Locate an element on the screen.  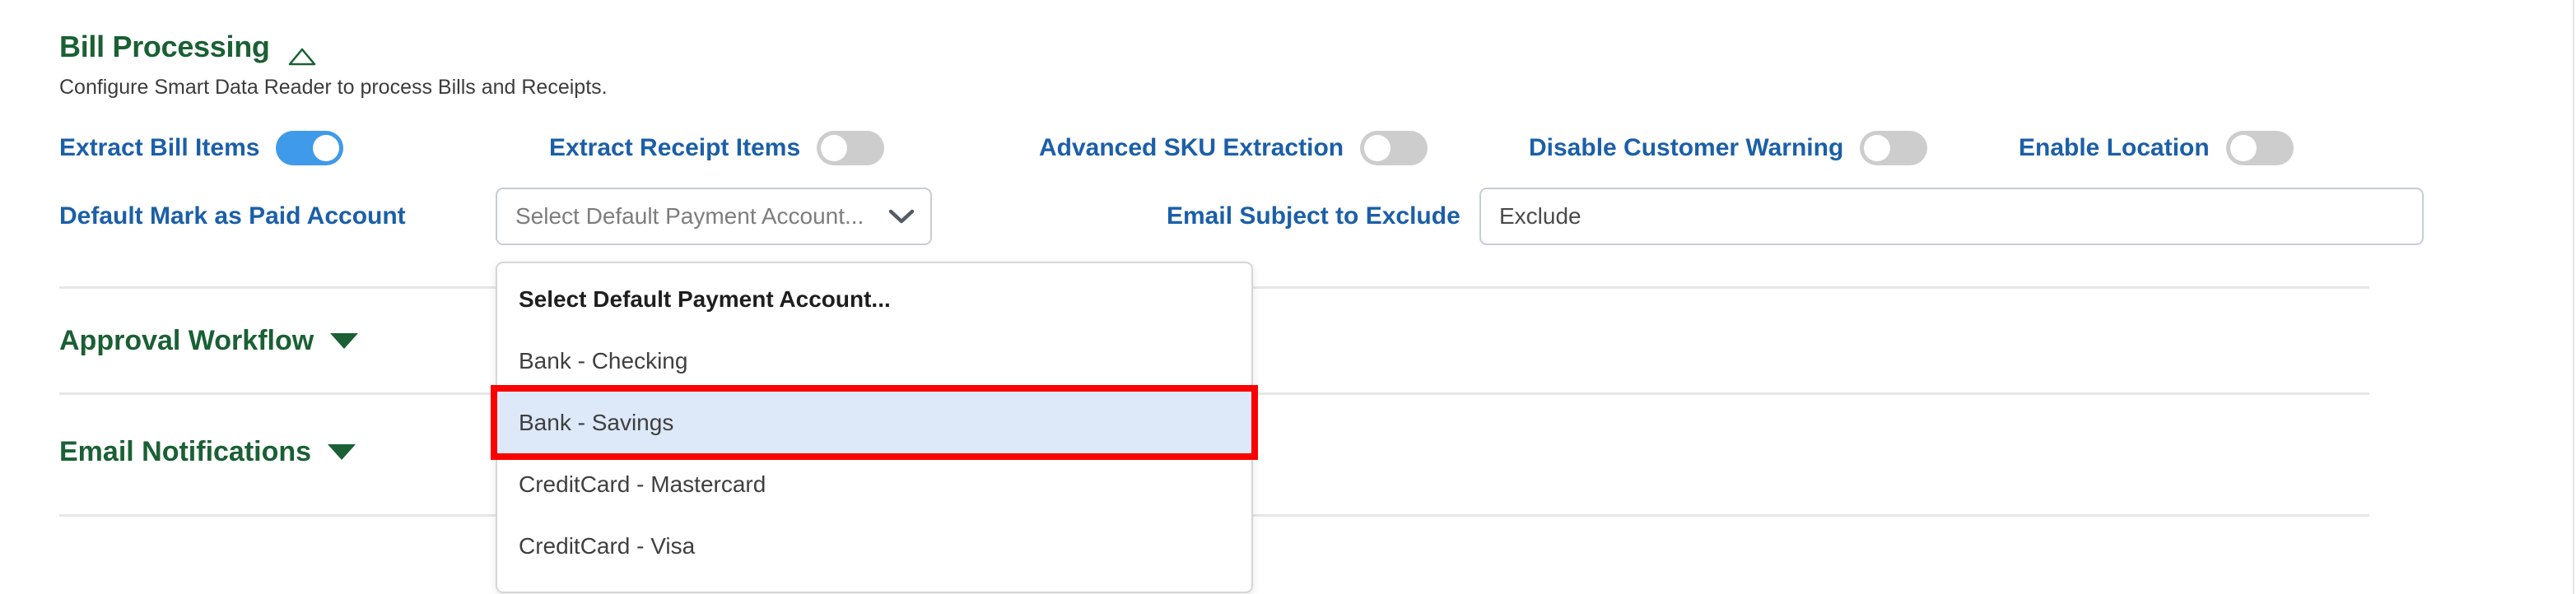
dropdown-option-label: CreditCard - Visa is located at coordinates (607, 545).